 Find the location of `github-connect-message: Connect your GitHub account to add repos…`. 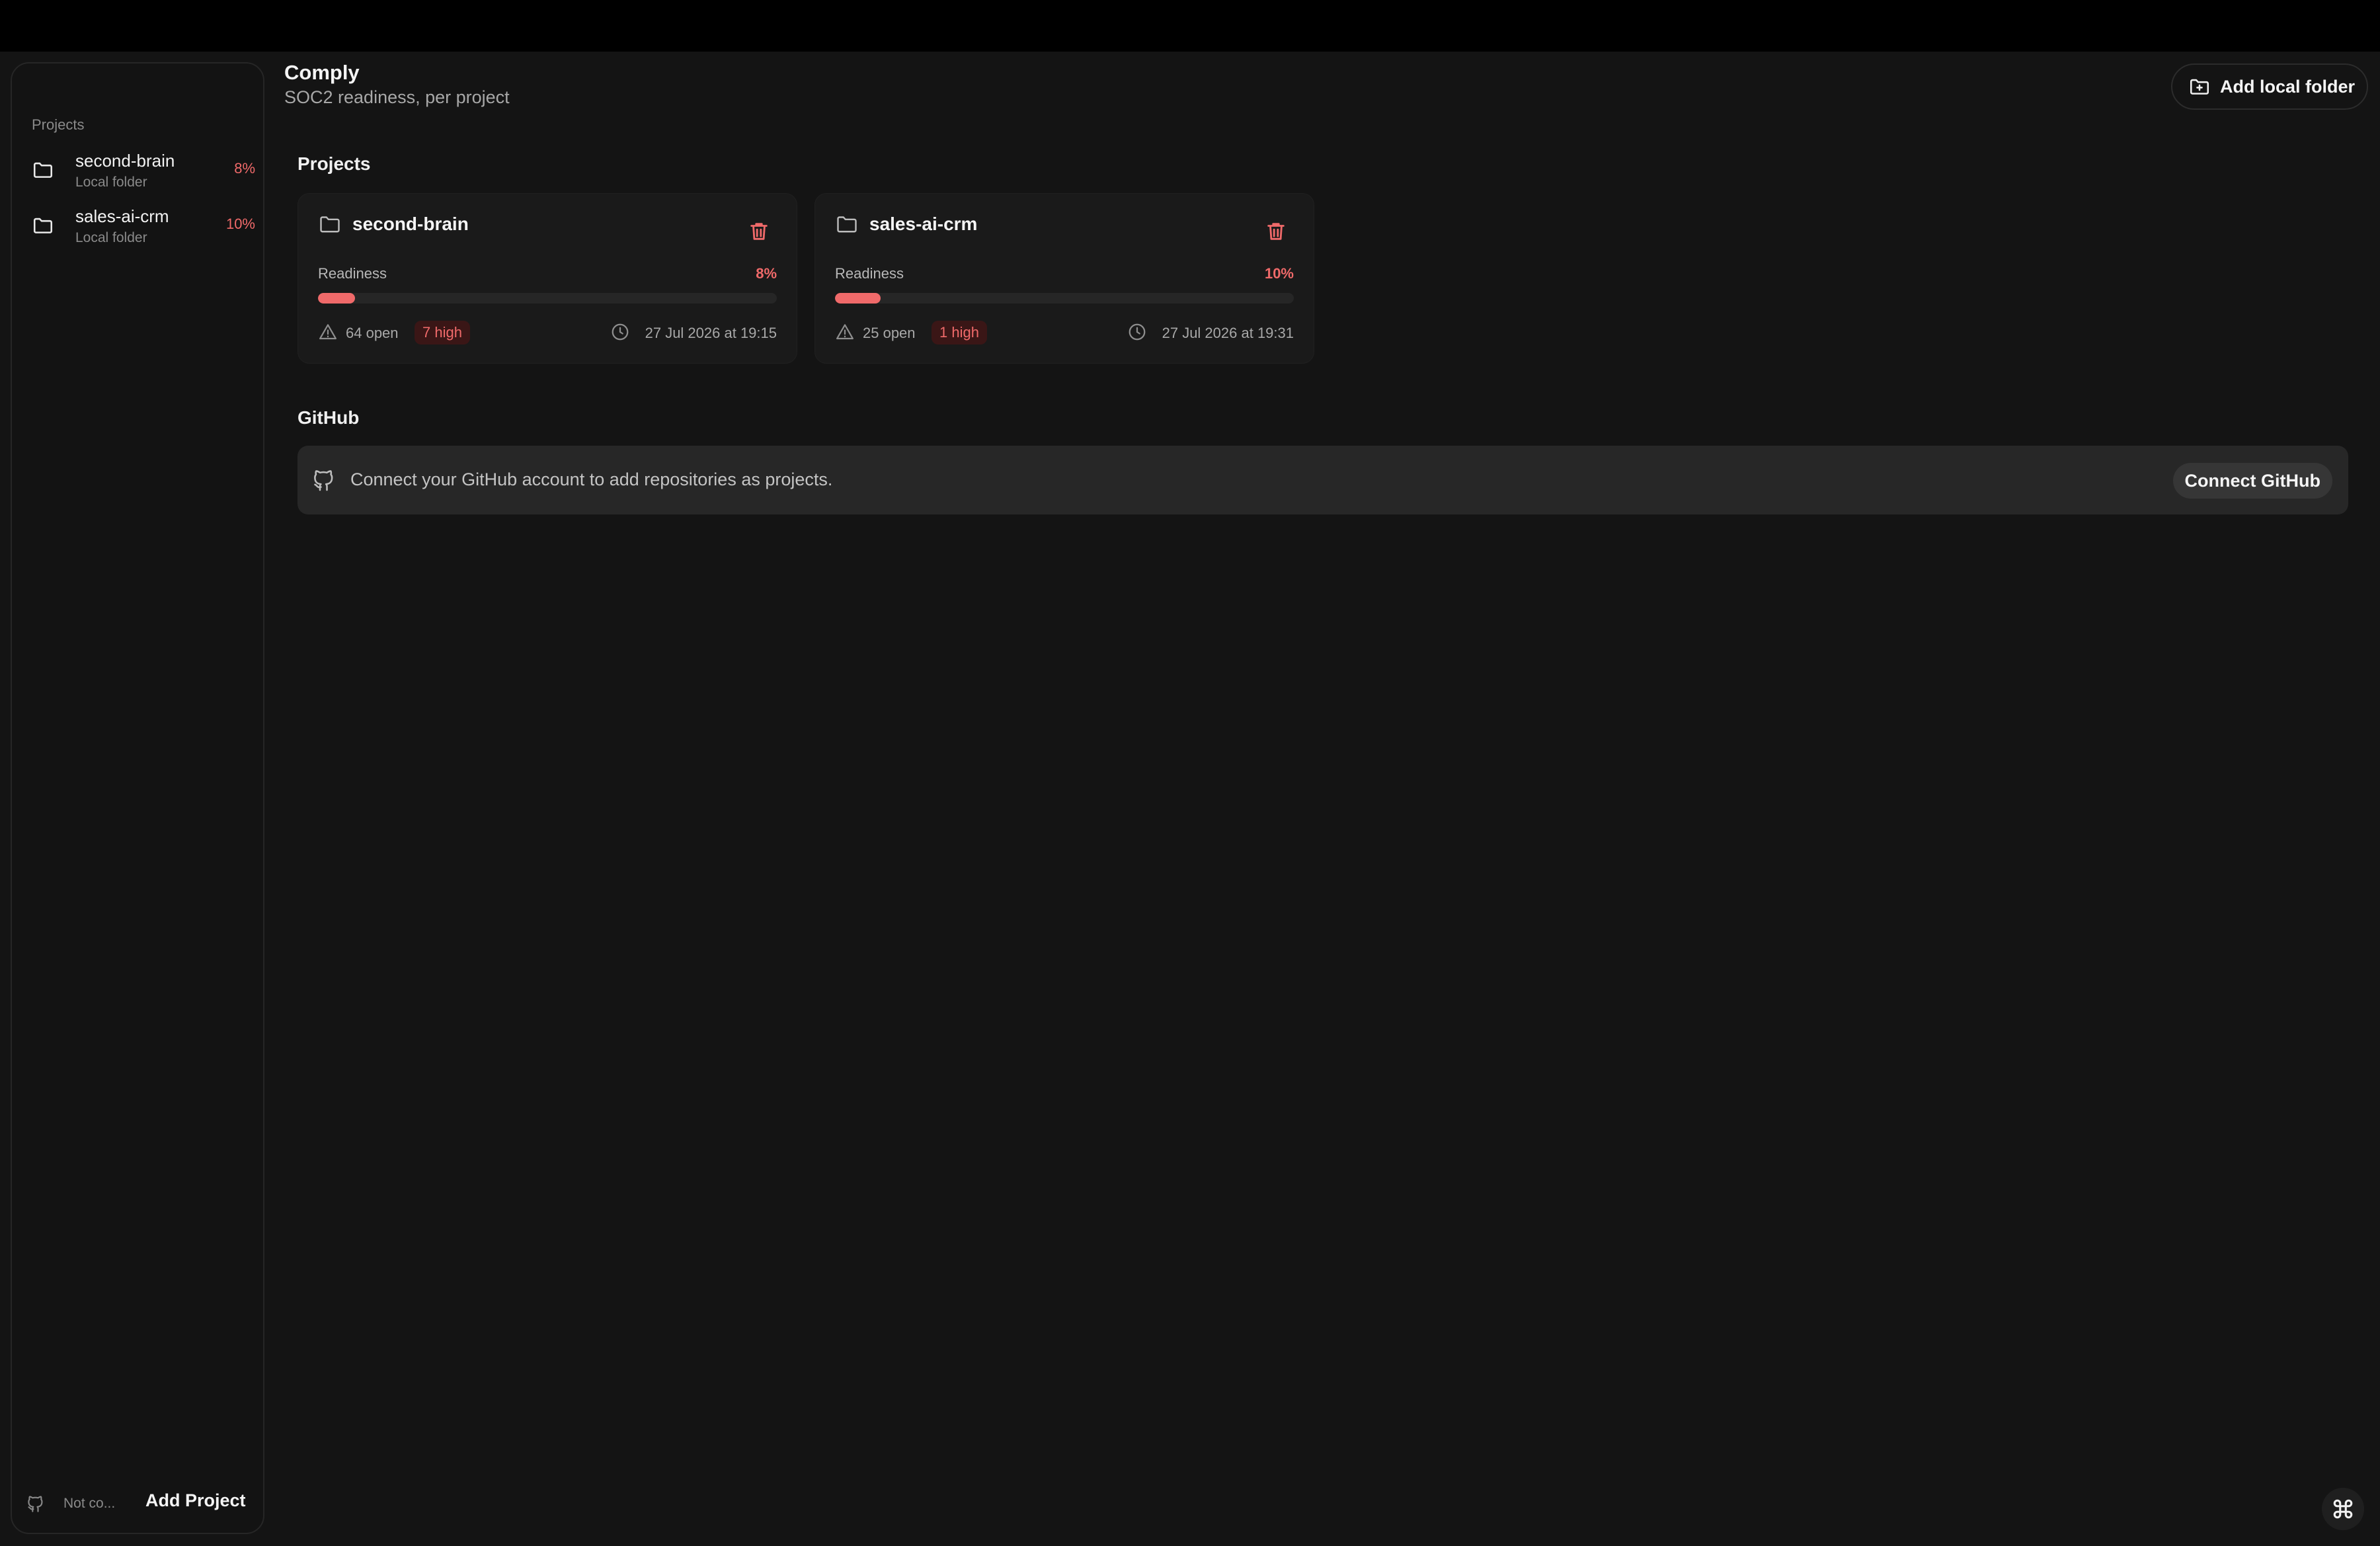

github-connect-message: Connect your GitHub account to add repos… is located at coordinates (591, 479).